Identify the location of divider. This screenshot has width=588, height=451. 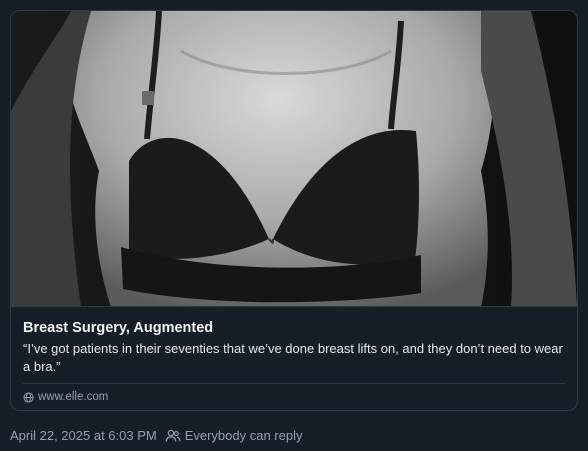
(294, 383).